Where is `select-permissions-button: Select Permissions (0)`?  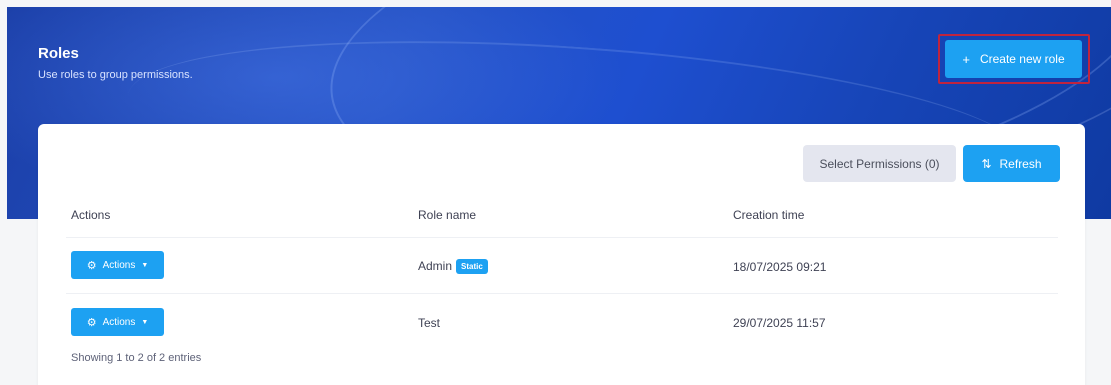 select-permissions-button: Select Permissions (0) is located at coordinates (879, 163).